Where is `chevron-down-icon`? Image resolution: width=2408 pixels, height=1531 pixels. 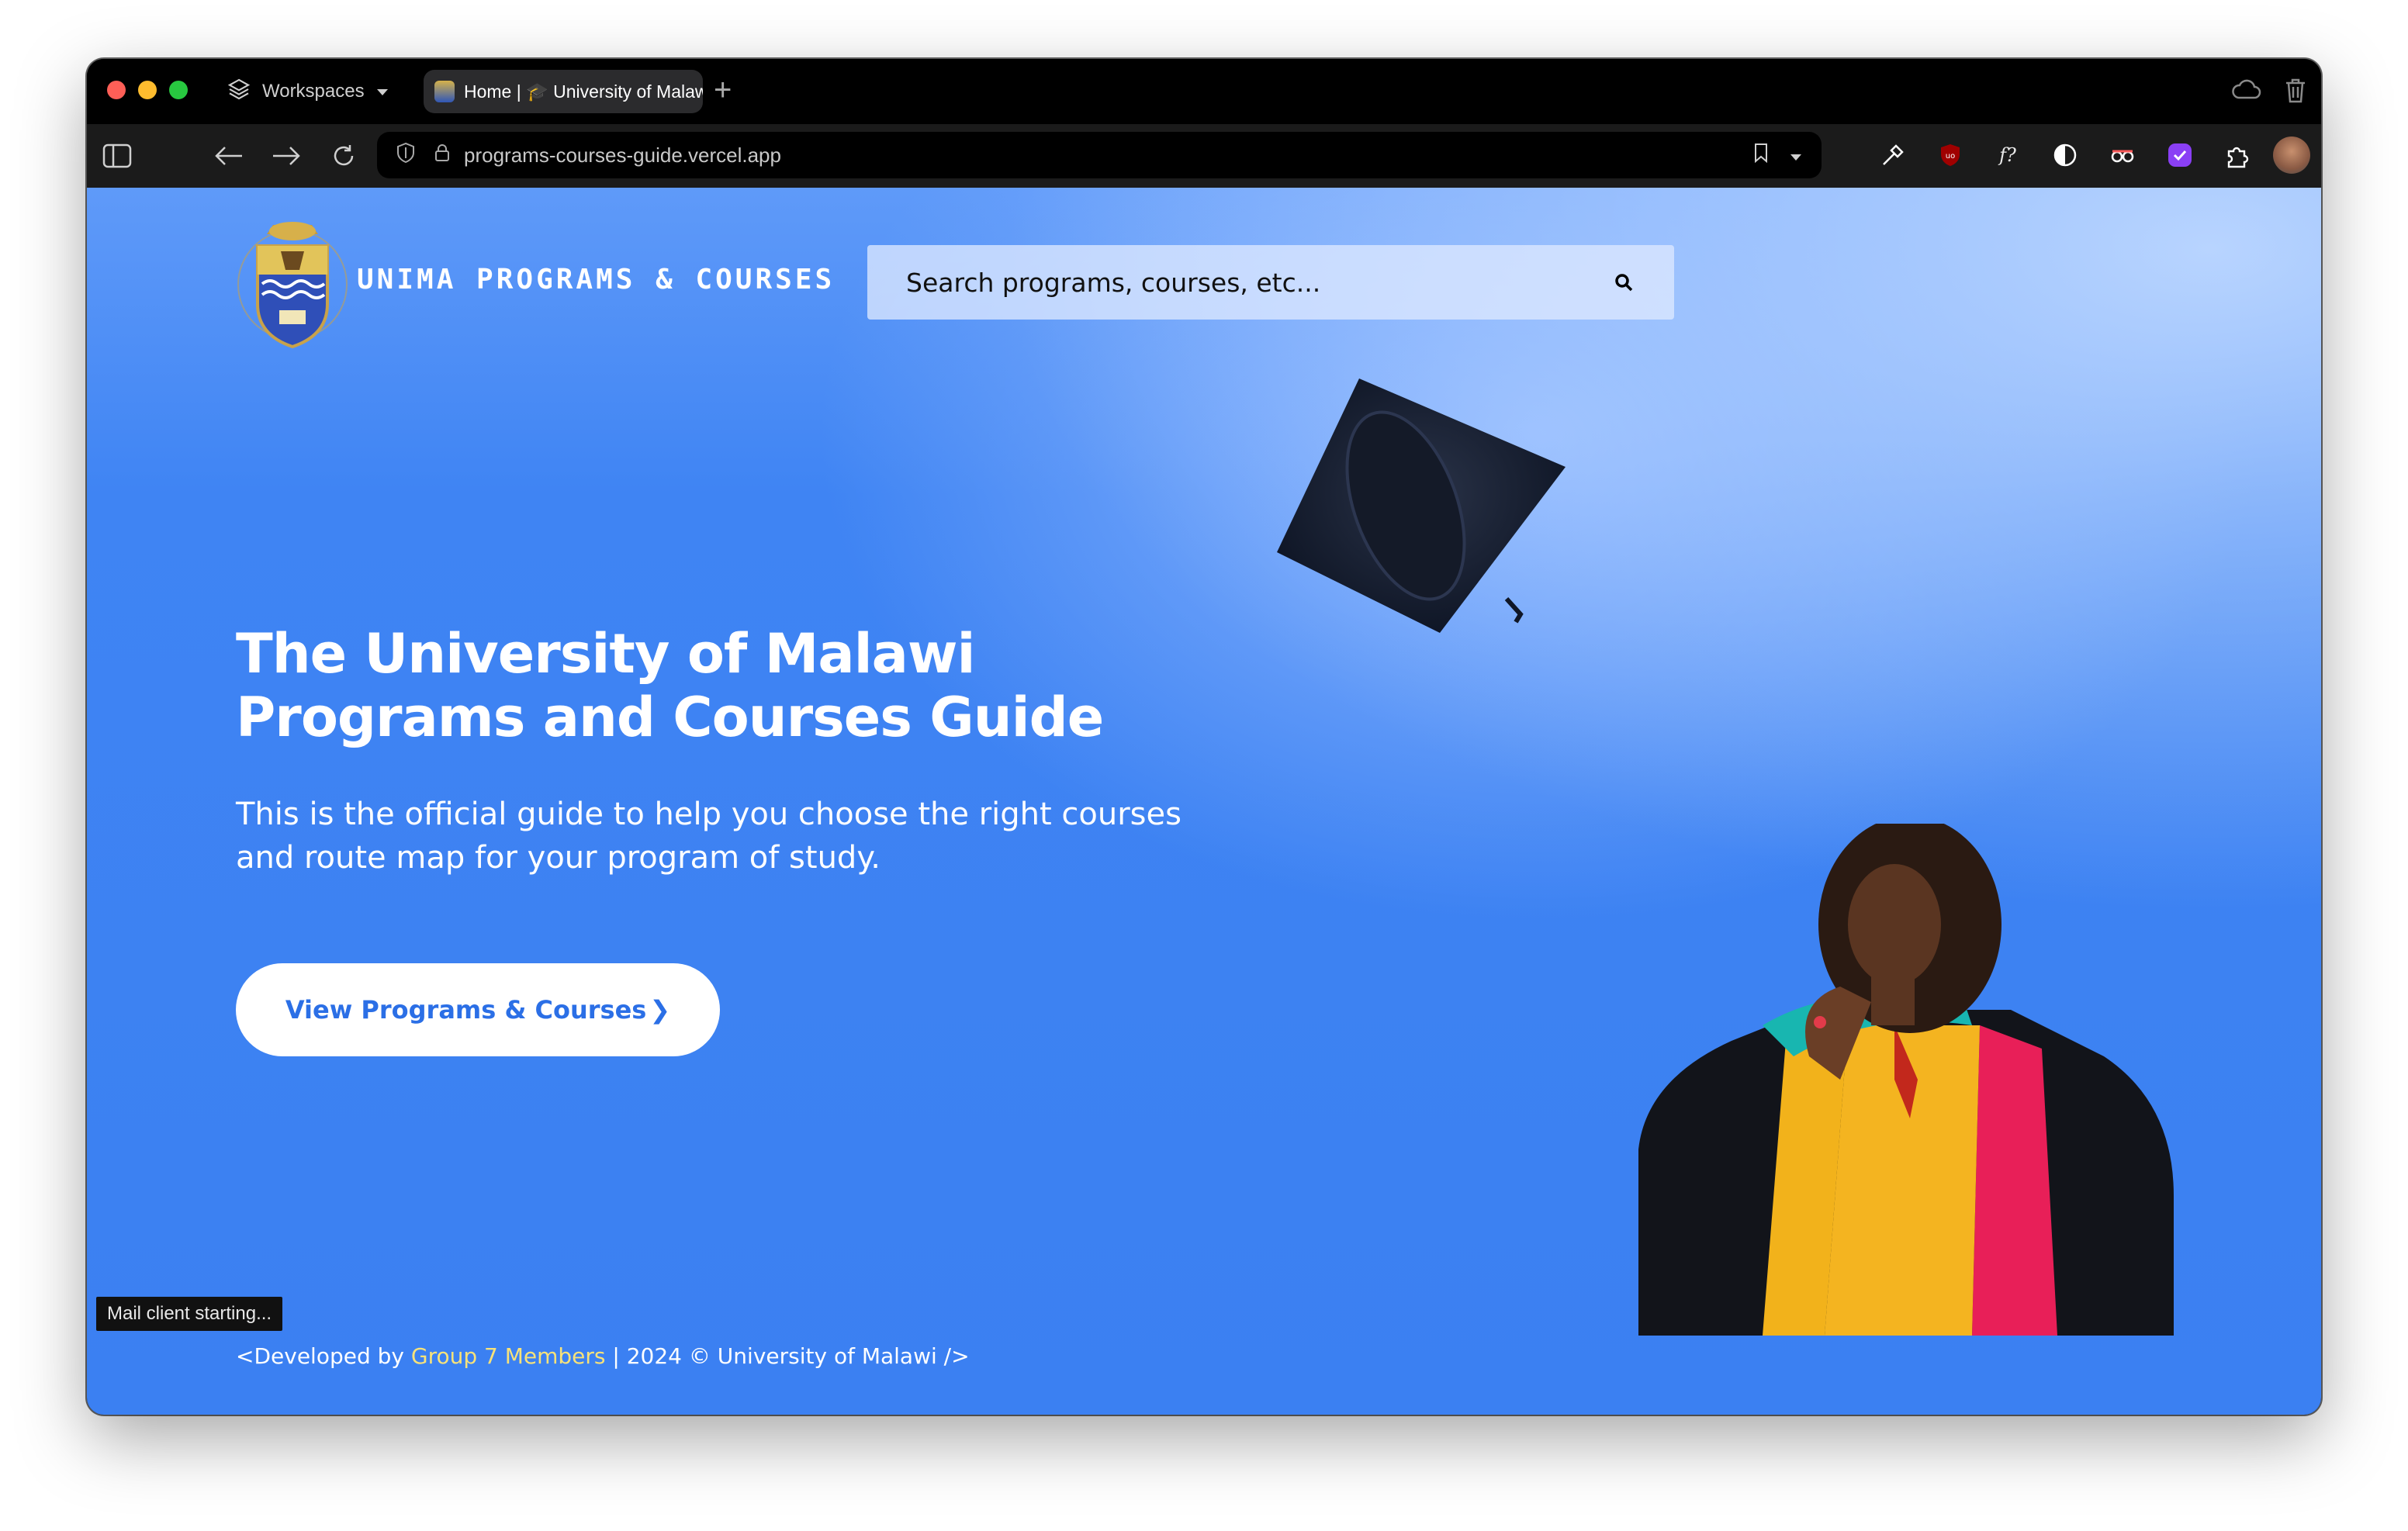 chevron-down-icon is located at coordinates (382, 91).